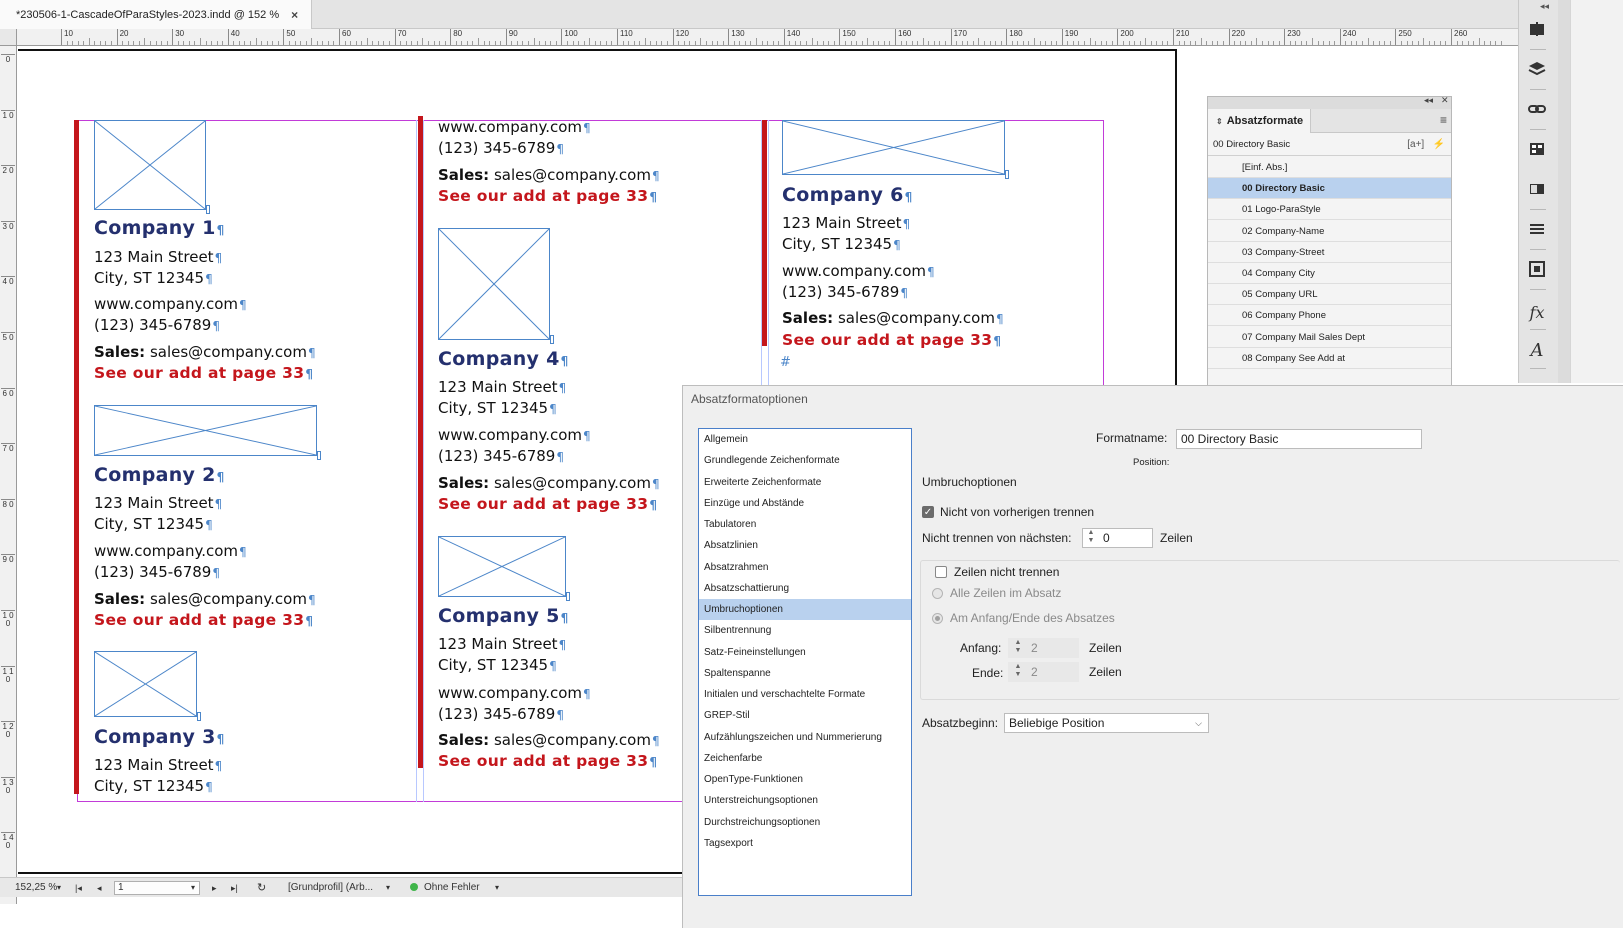 This screenshot has width=1623, height=928. Describe the element at coordinates (805, 630) in the screenshot. I see `category-item: Silbentrennung` at that location.